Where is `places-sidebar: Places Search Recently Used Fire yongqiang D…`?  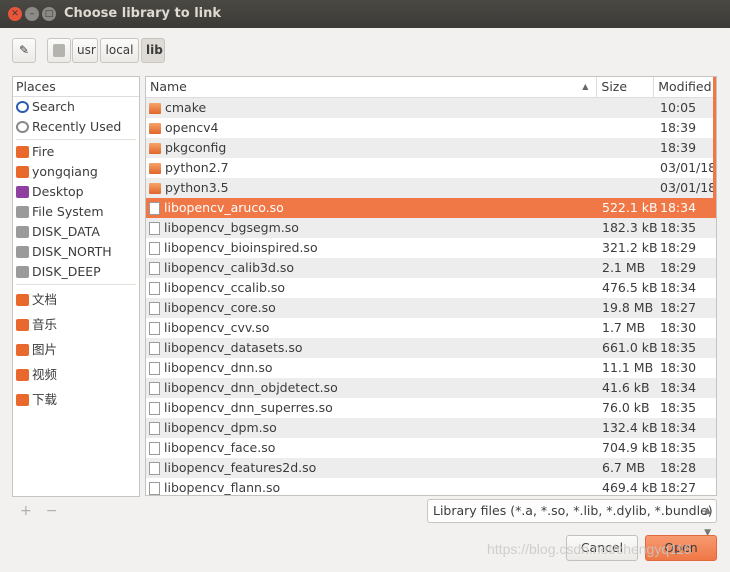 places-sidebar: Places Search Recently Used Fire yongqiang D… is located at coordinates (76, 286).